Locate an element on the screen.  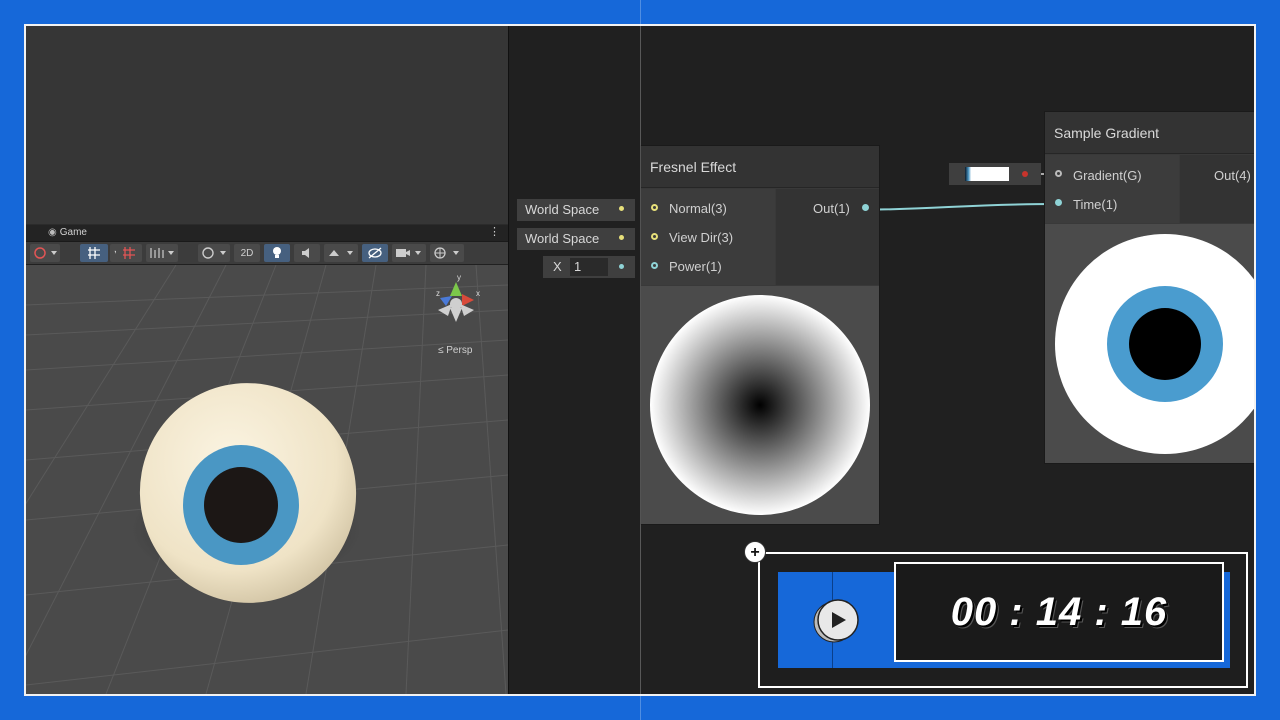
tab-game: ◉ Game is located at coordinates (67, 232).